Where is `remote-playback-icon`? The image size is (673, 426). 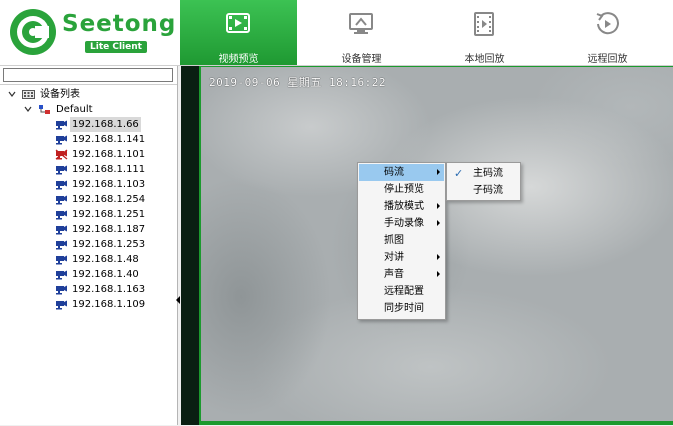
remote-playback-icon is located at coordinates (607, 23).